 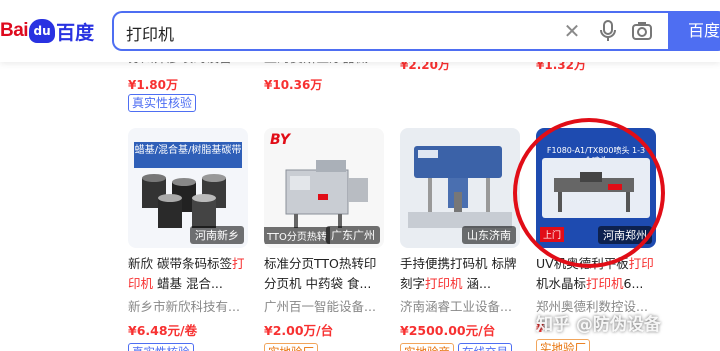 I want to click on product-image: 蜡基/混合基/树脂基碳带 河南新乡, so click(x=188, y=188).